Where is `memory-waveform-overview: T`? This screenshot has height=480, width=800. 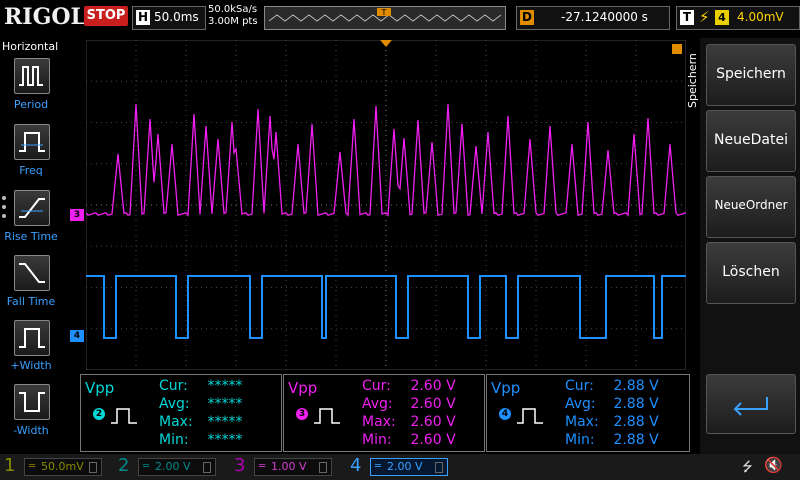
memory-waveform-overview: T is located at coordinates (385, 18).